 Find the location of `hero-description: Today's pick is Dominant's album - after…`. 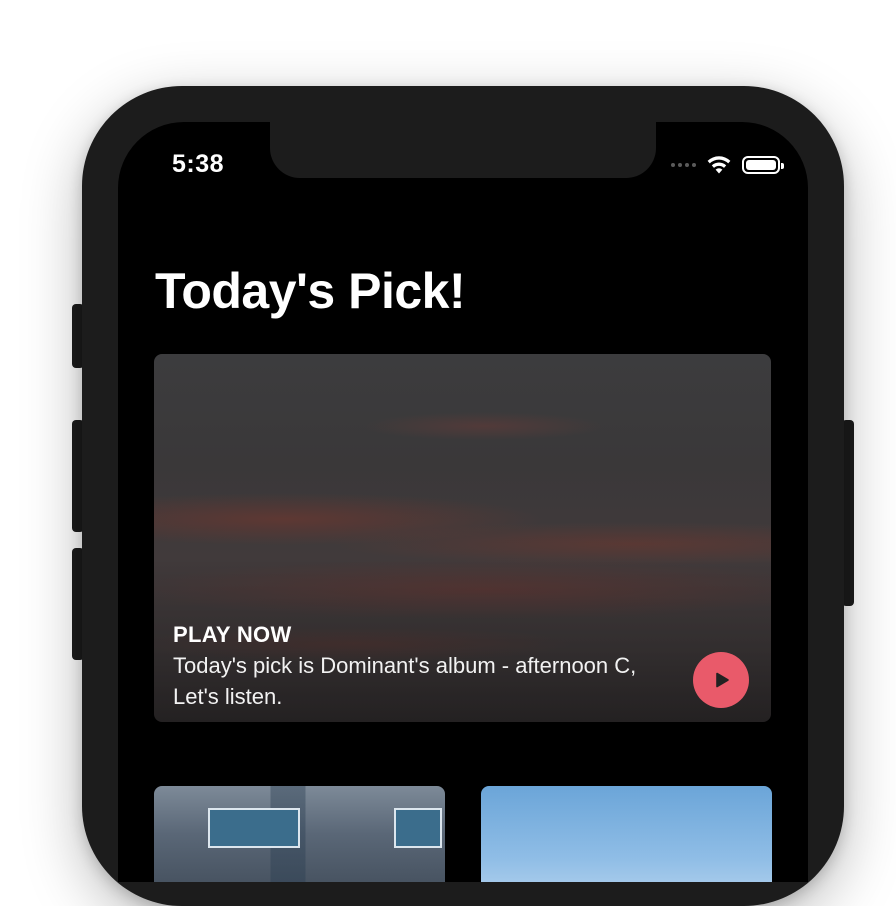

hero-description: Today's pick is Dominant's album - after… is located at coordinates (405, 681).